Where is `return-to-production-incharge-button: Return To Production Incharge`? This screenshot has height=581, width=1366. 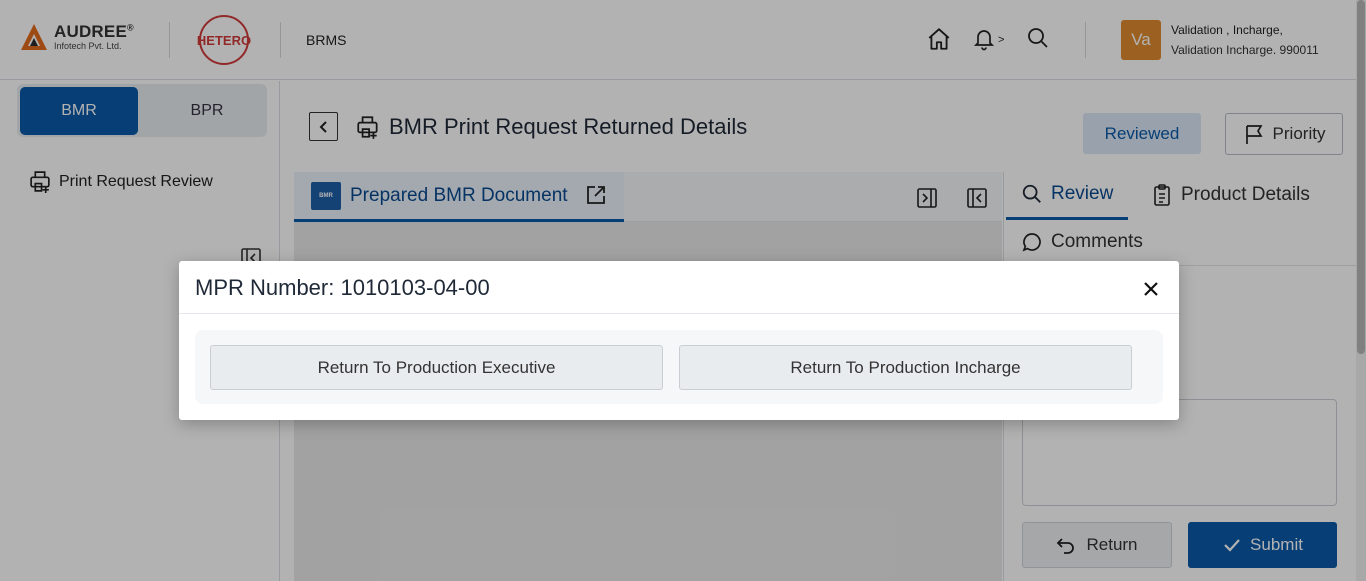 return-to-production-incharge-button: Return To Production Incharge is located at coordinates (905, 367).